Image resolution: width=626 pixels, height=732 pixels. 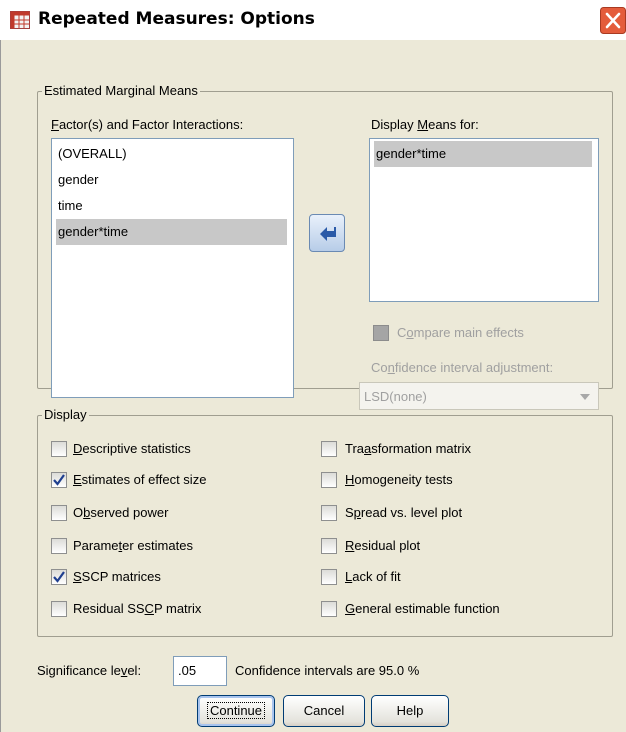 I want to click on descriptive-statistics-label: Descriptive statistics, so click(x=132, y=448).